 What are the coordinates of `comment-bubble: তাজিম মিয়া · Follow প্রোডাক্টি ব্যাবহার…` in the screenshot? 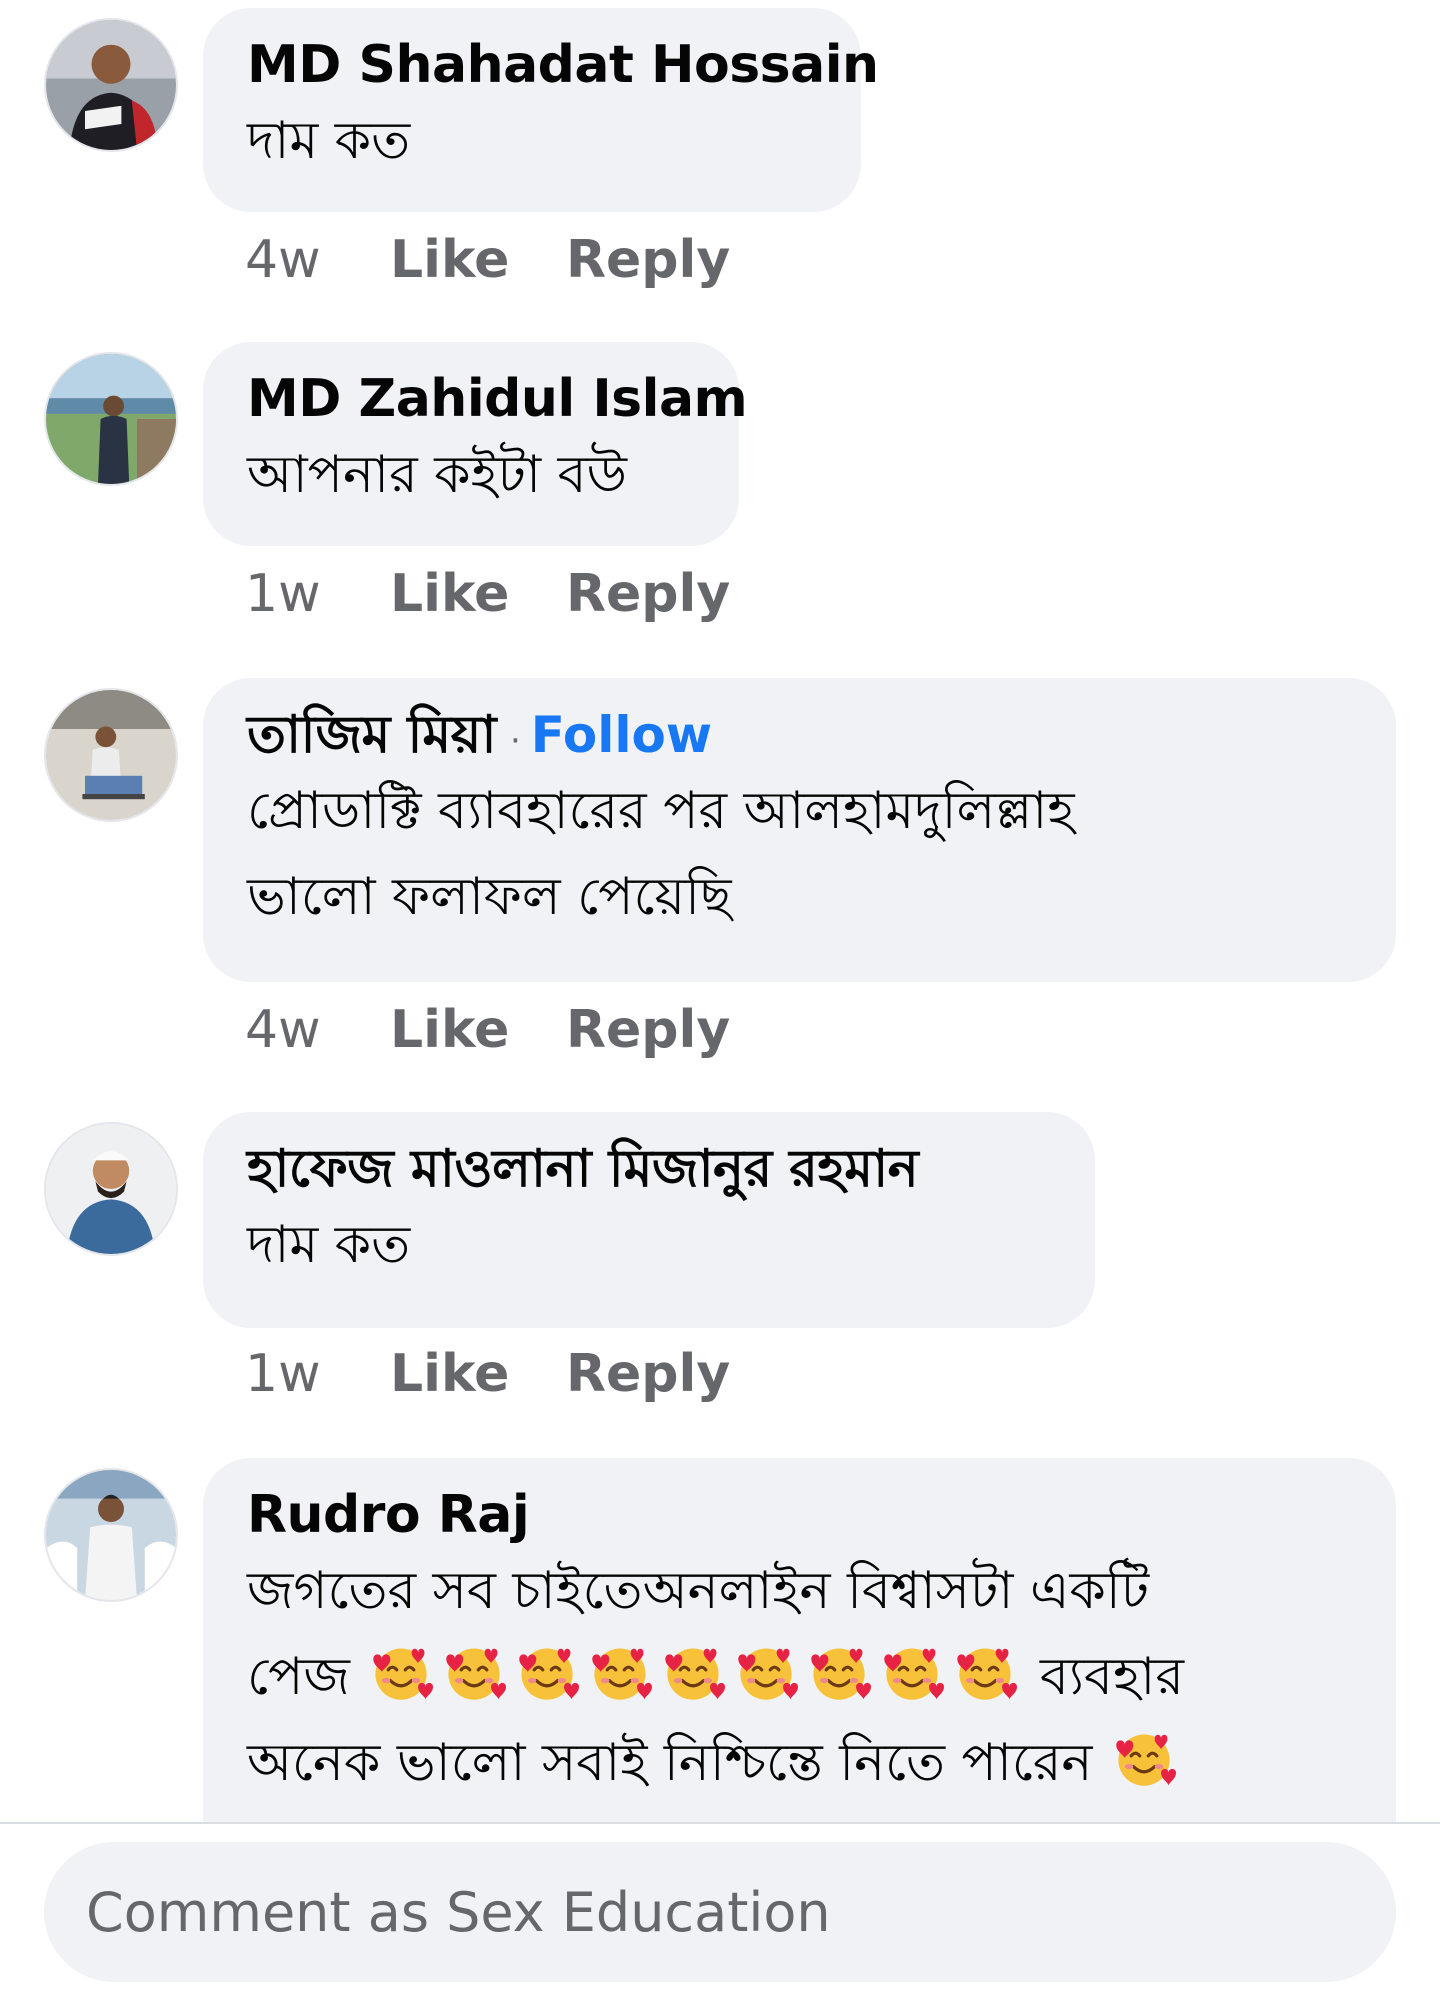 It's located at (799, 830).